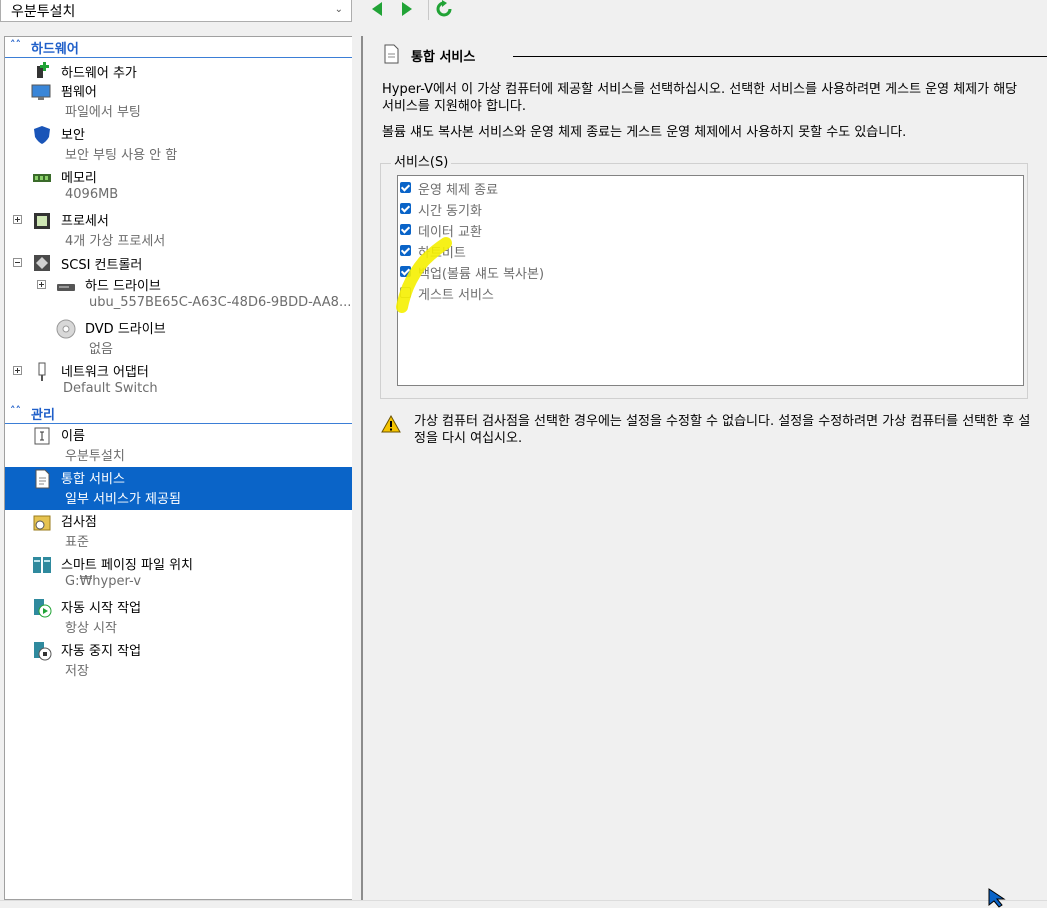 Image resolution: width=1047 pixels, height=908 pixels. Describe the element at coordinates (178, 445) in the screenshot. I see `sidebar-item-name: 이름 우분투설치` at that location.